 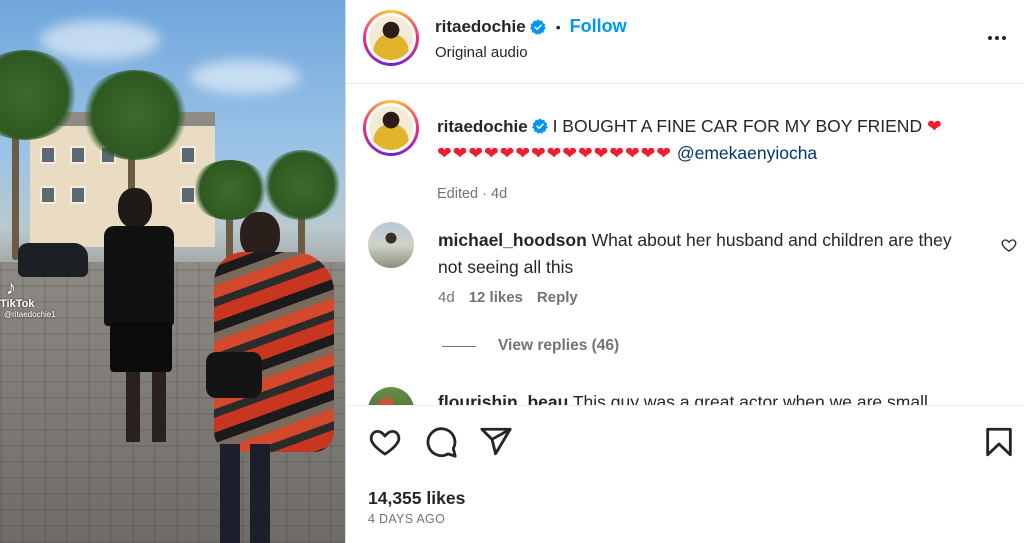 What do you see at coordinates (441, 442) in the screenshot?
I see `comment-bubble-icon` at bounding box center [441, 442].